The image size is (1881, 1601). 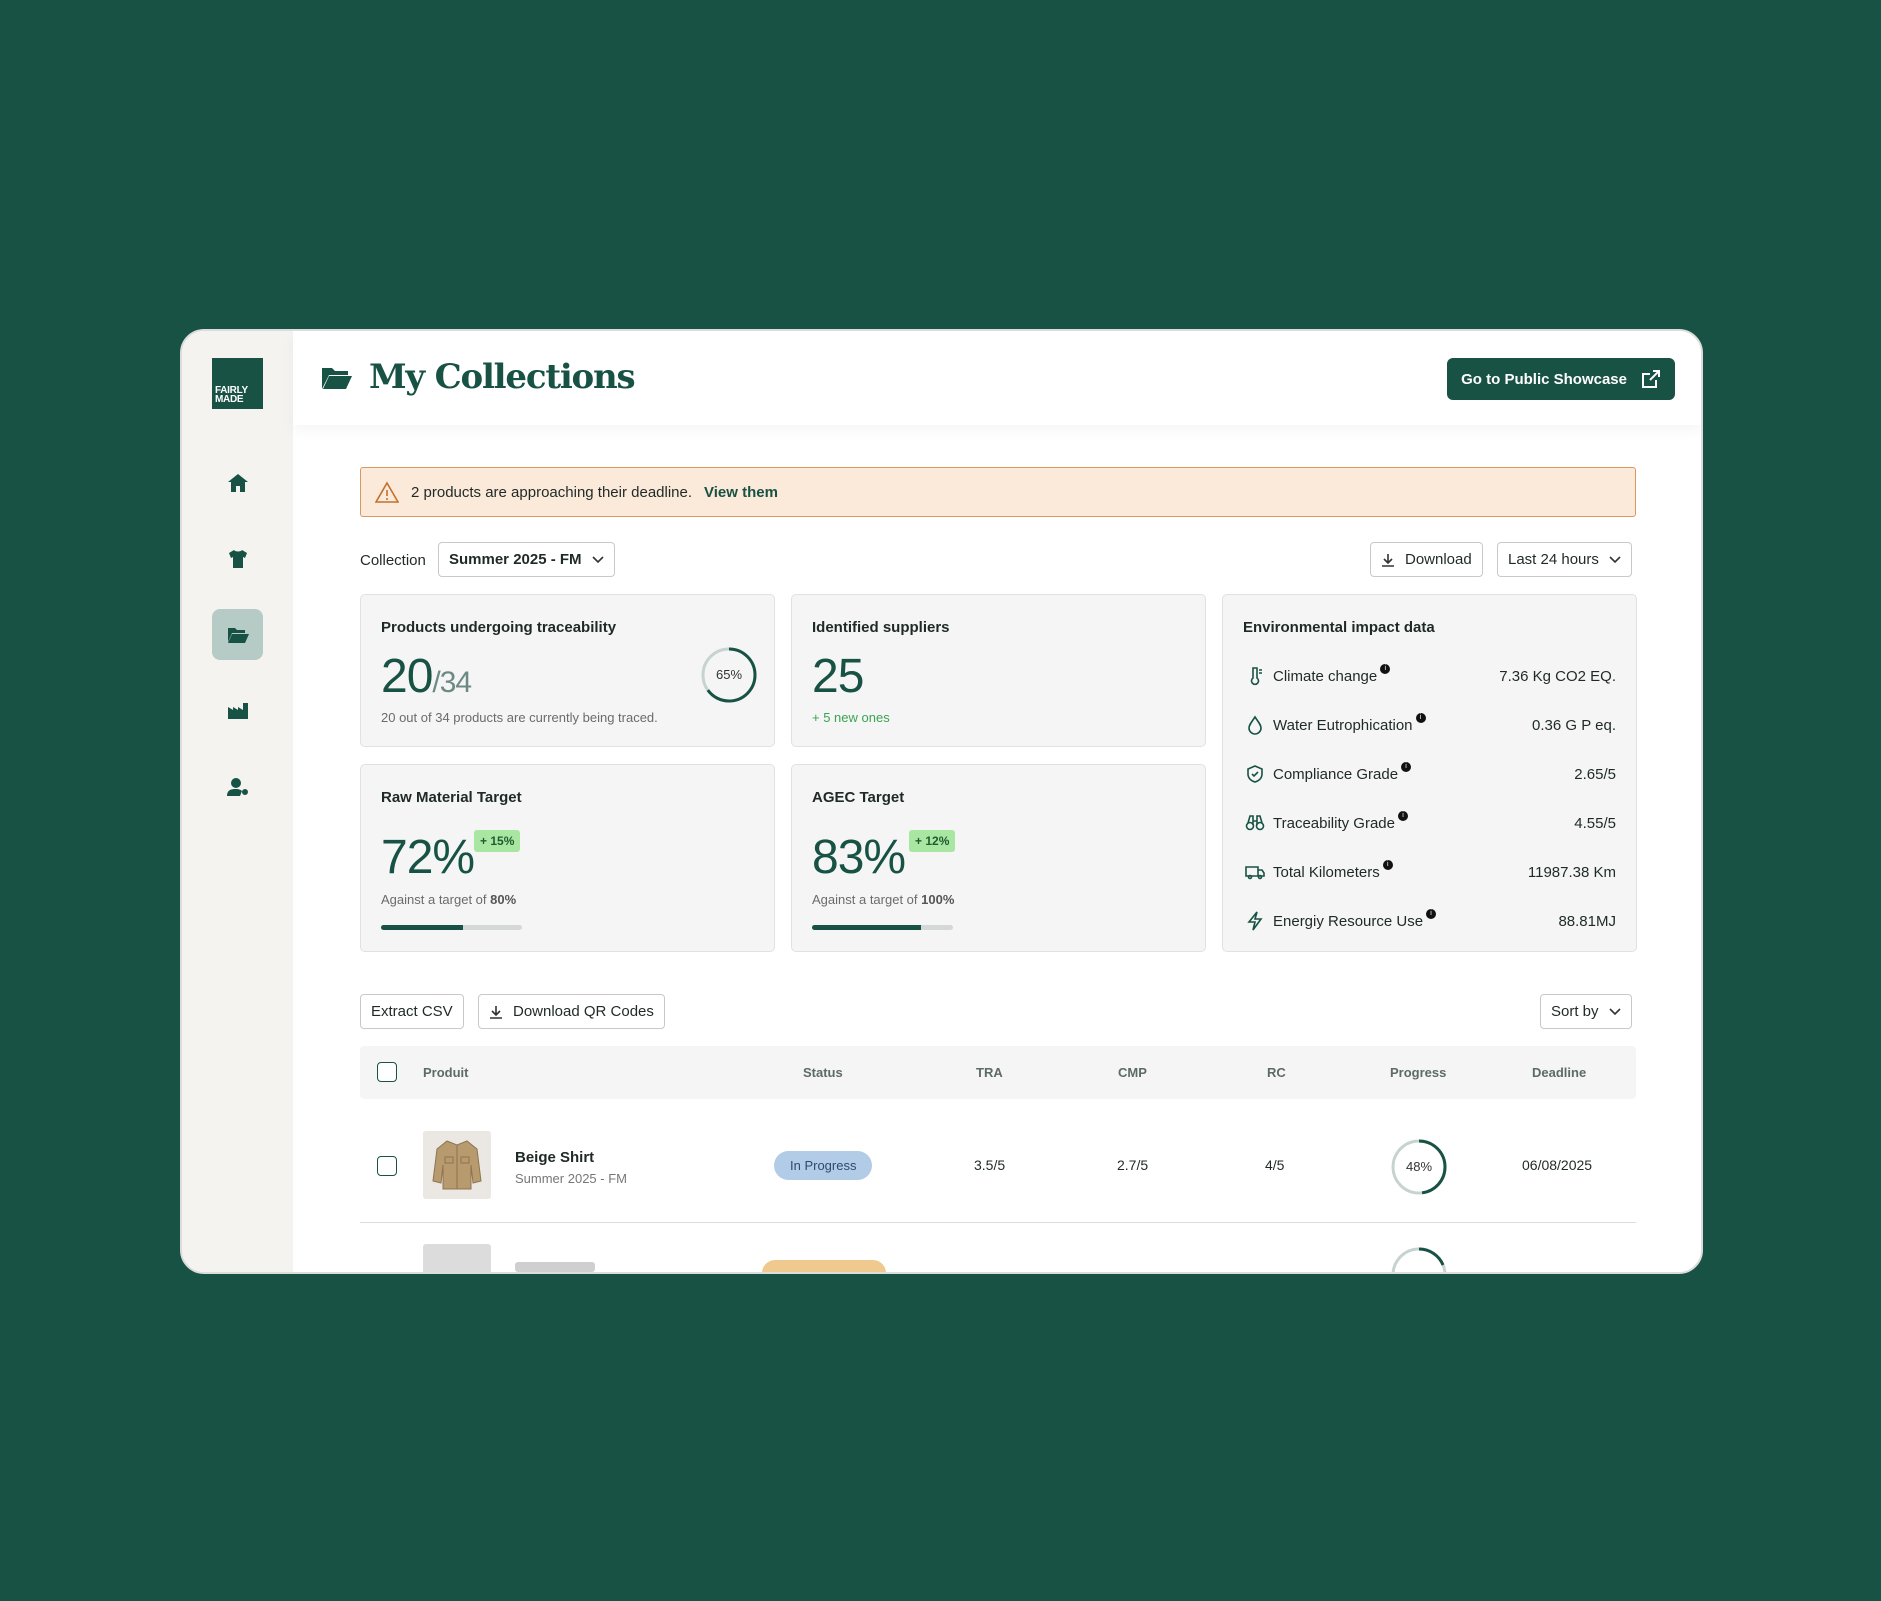 What do you see at coordinates (1557, 676) in the screenshot?
I see `env-value: 7.36 Kg CO2 EQ.` at bounding box center [1557, 676].